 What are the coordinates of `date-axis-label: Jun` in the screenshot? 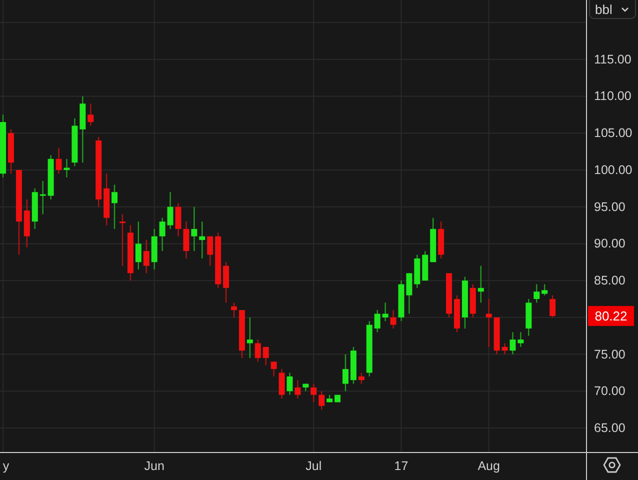 It's located at (154, 466).